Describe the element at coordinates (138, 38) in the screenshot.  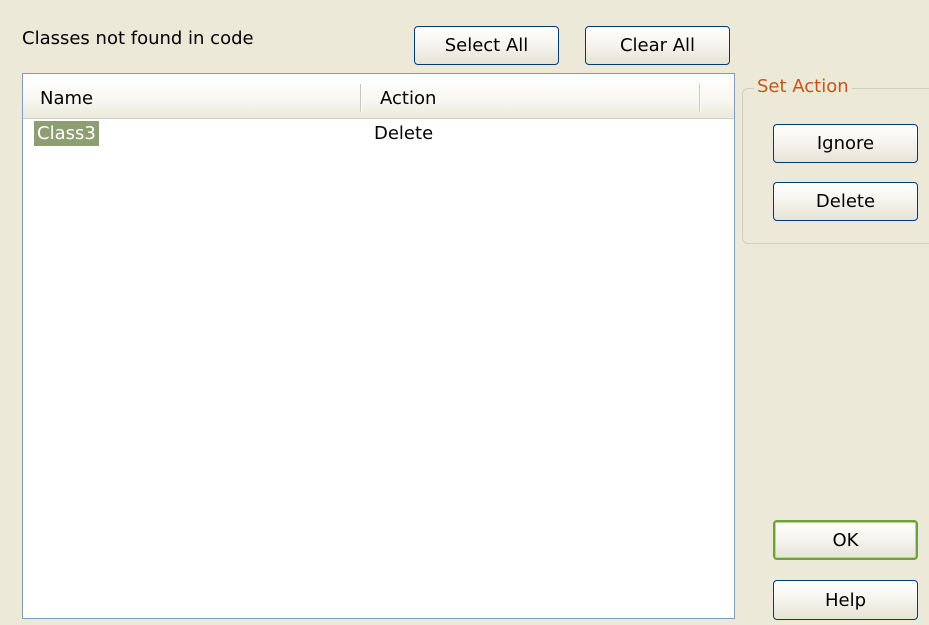
I see `classes-not-found-label: Classes not found in code` at that location.